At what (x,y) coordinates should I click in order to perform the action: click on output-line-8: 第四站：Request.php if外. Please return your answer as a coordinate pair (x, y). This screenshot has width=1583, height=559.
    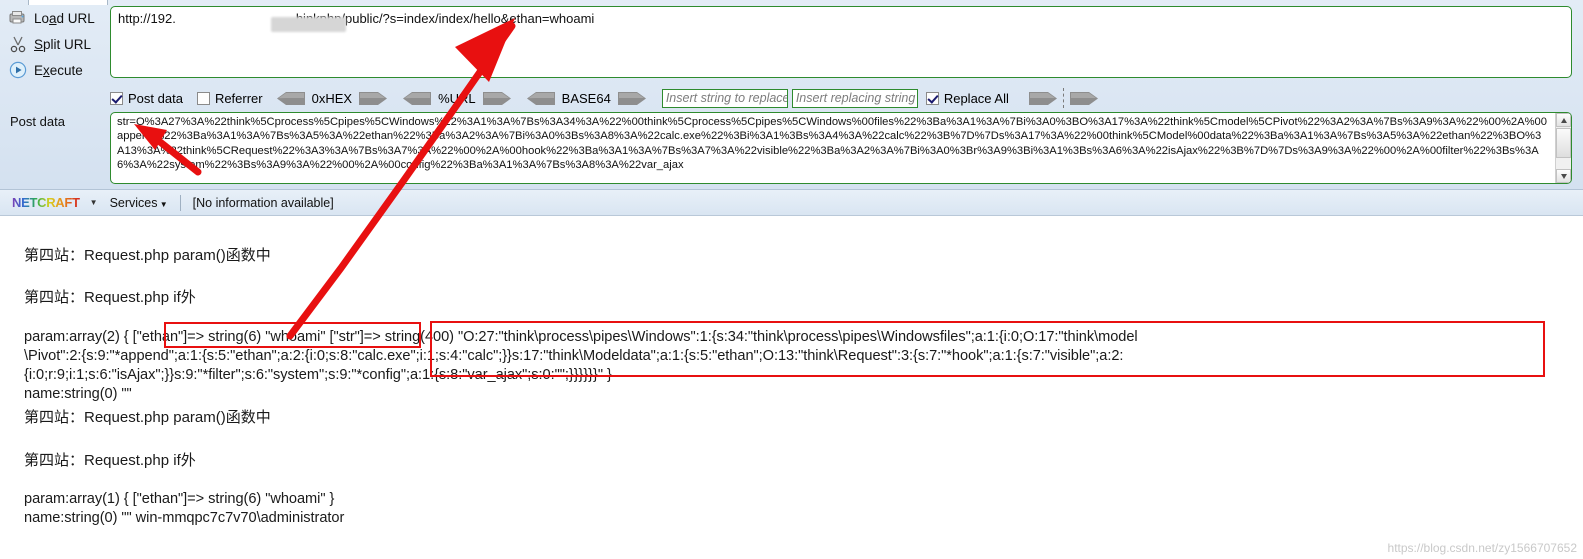
    Looking at the image, I should click on (110, 460).